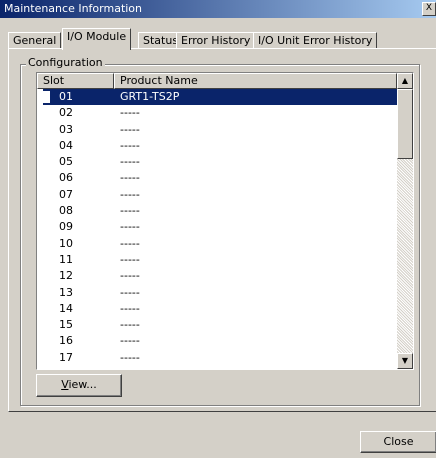 The image size is (436, 458). What do you see at coordinates (217, 325) in the screenshot?
I see `table-row: 15 -----` at bounding box center [217, 325].